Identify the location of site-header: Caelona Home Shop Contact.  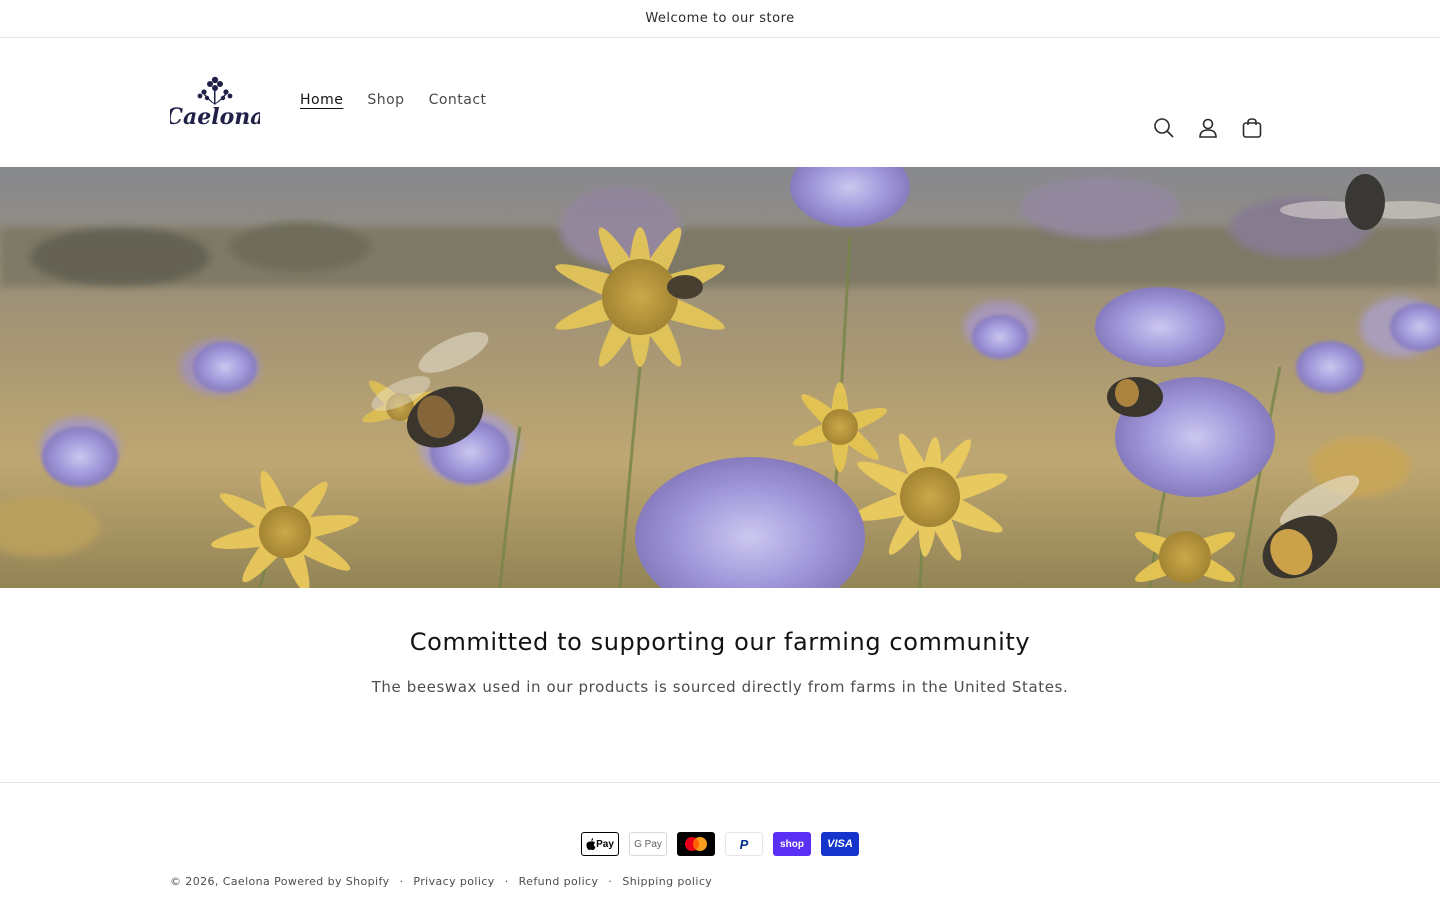
(720, 102).